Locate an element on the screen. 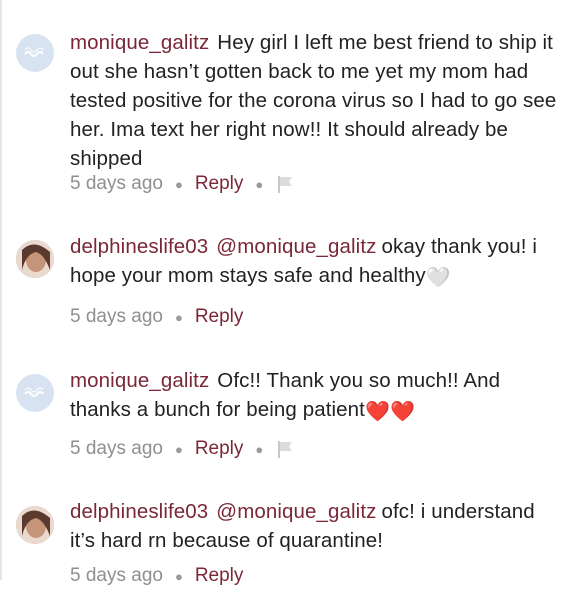  red-heart-emoji: ❤️❤️ is located at coordinates (389, 412).